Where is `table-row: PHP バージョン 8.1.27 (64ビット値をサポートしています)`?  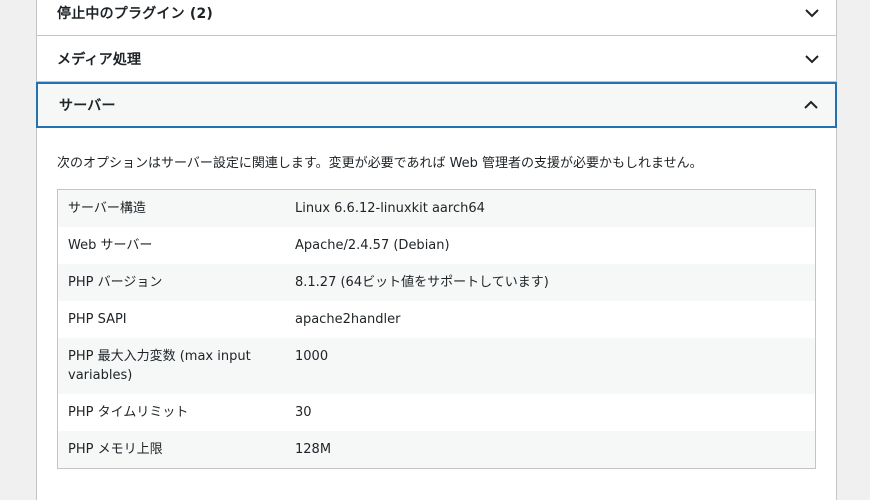 table-row: PHP バージョン 8.1.27 (64ビット値をサポートしています) is located at coordinates (436, 282).